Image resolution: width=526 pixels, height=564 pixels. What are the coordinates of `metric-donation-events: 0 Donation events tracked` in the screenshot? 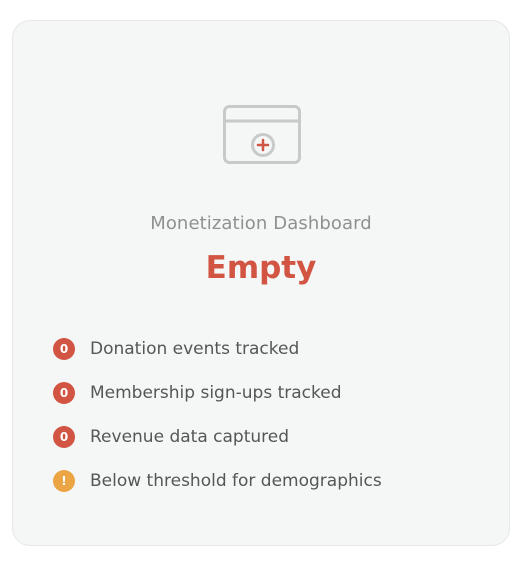 It's located at (217, 349).